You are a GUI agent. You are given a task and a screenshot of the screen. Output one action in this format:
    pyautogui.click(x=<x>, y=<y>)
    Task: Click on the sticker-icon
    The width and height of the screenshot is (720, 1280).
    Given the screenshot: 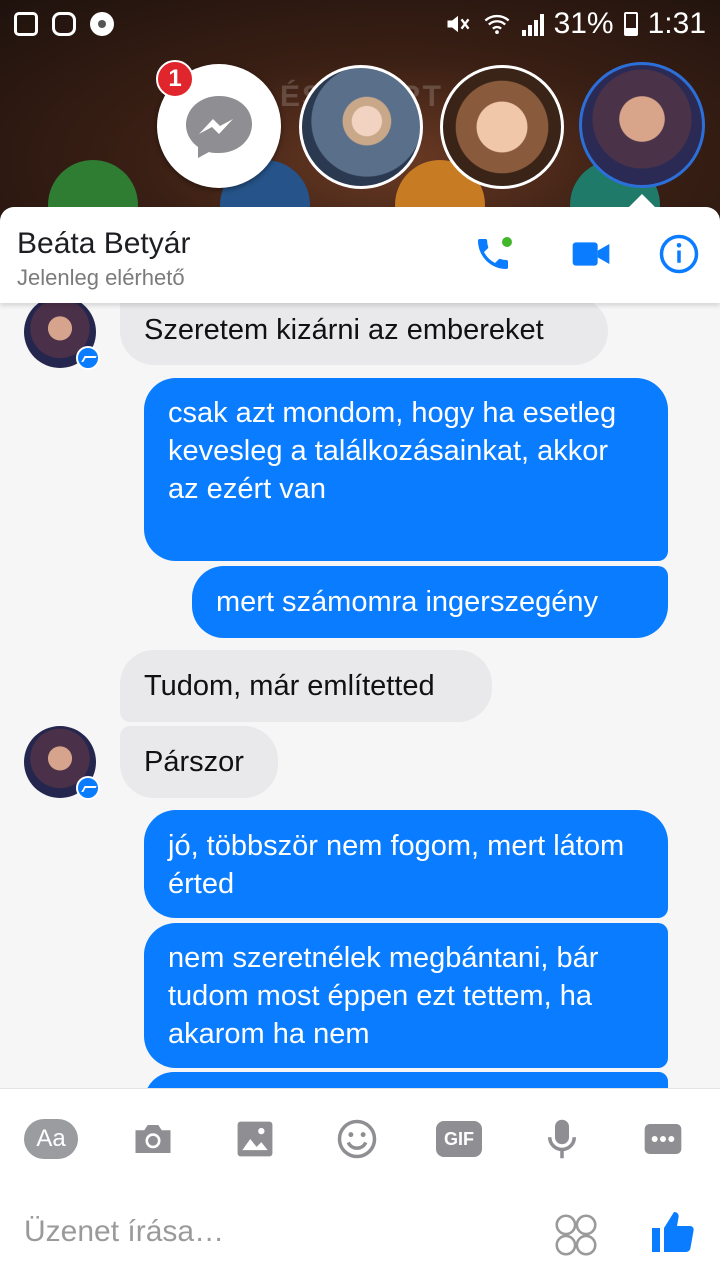 What is the action you would take?
    pyautogui.click(x=576, y=1235)
    